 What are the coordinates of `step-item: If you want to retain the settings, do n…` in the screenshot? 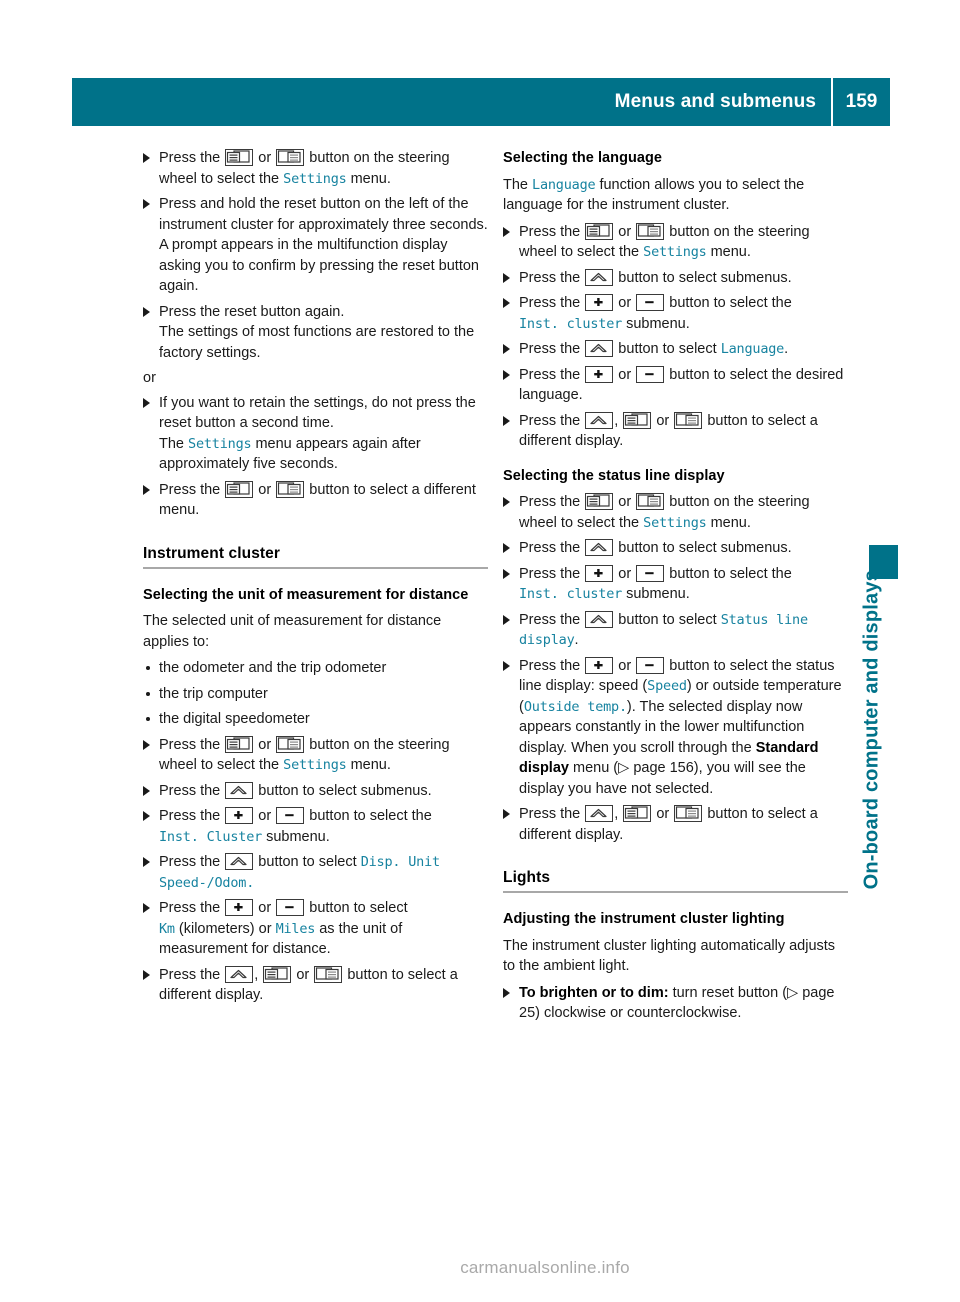 It's located at (315, 434).